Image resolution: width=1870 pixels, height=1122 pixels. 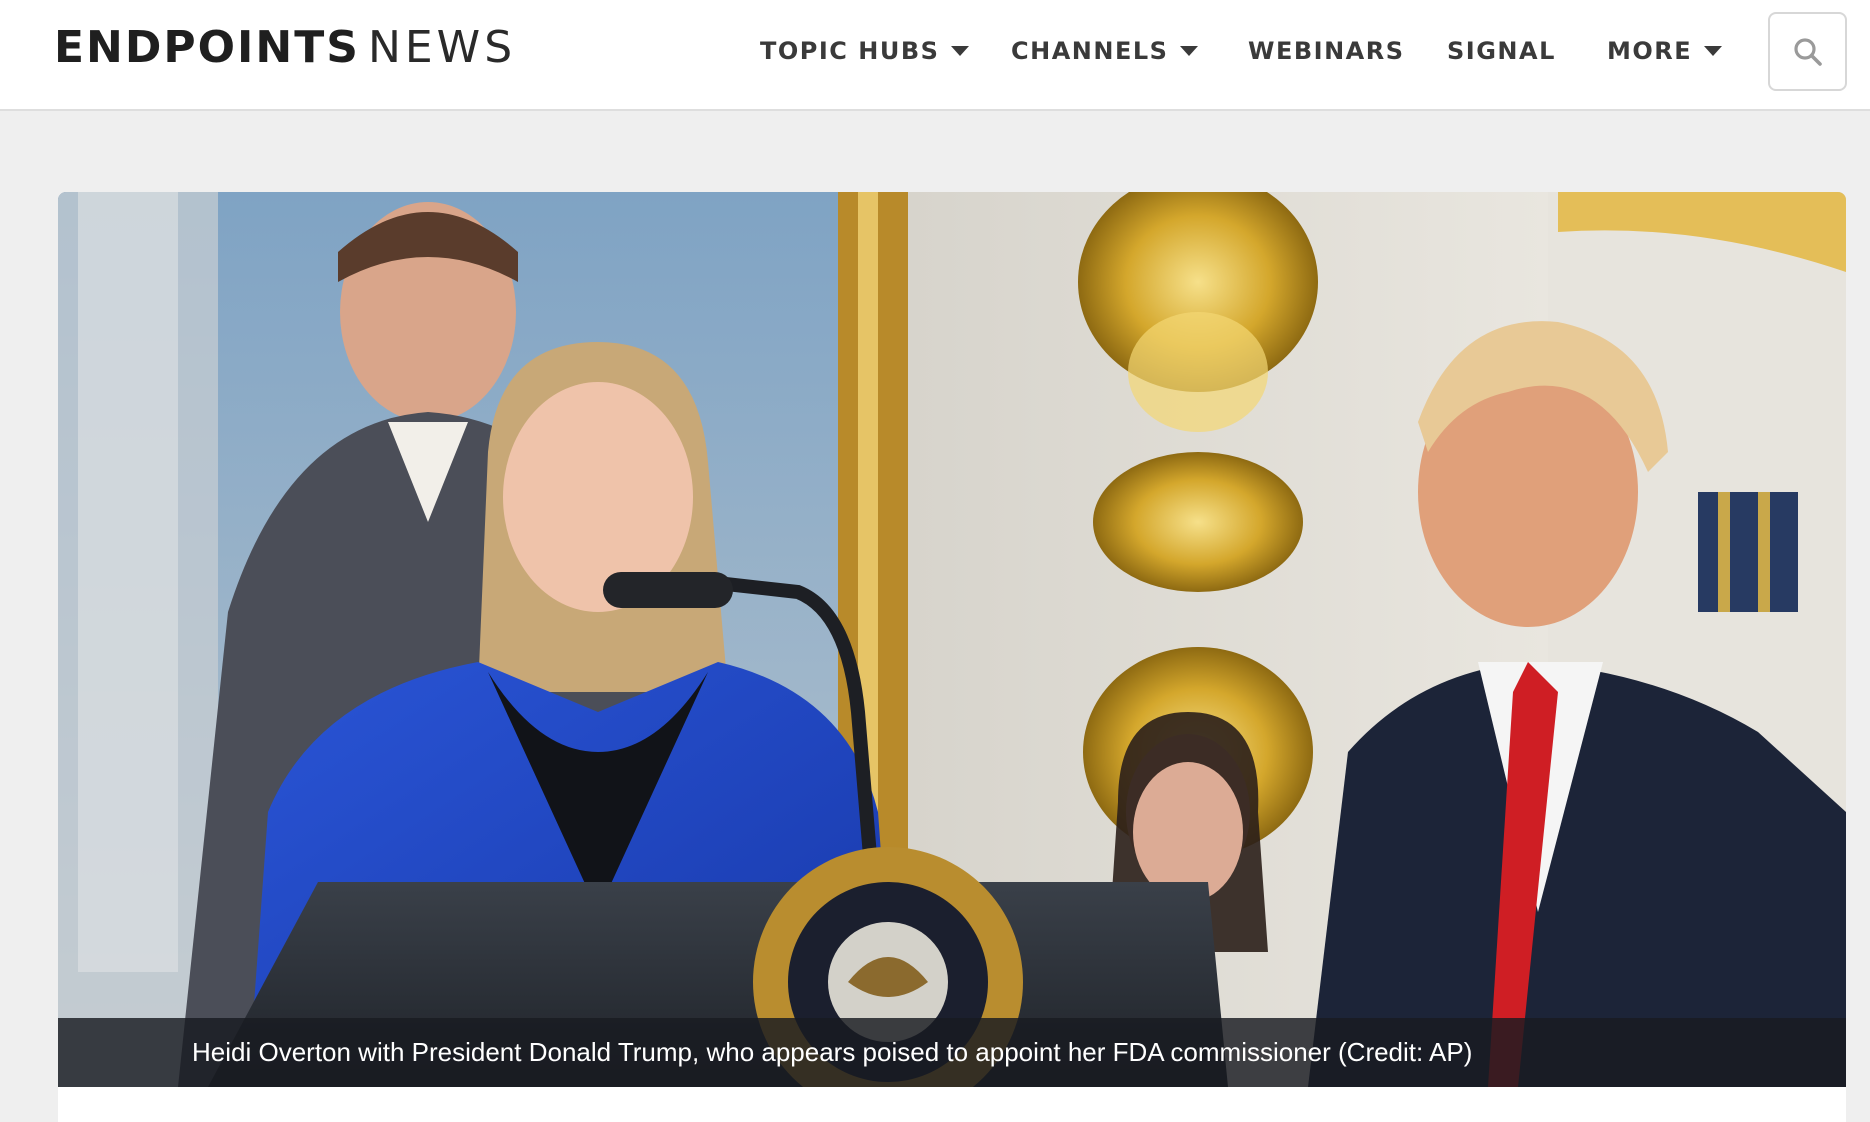 I want to click on nav-webinars: WEBINARS, so click(x=1326, y=51).